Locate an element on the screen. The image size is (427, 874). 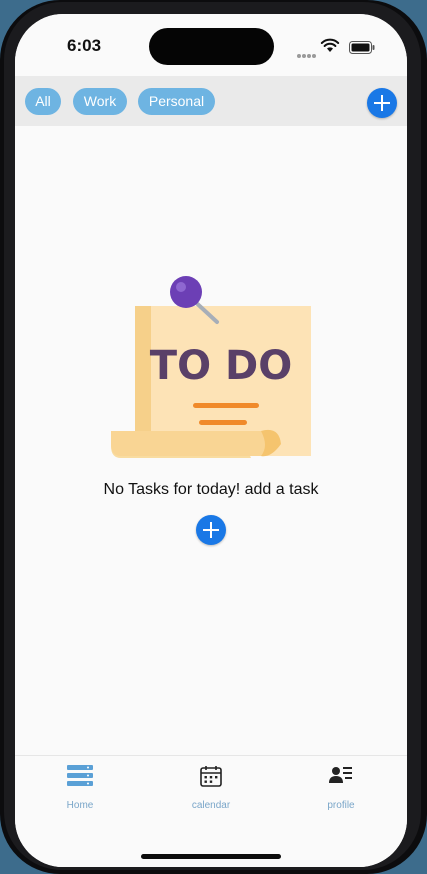
illustration-word: TO DO is located at coordinates (221, 366).